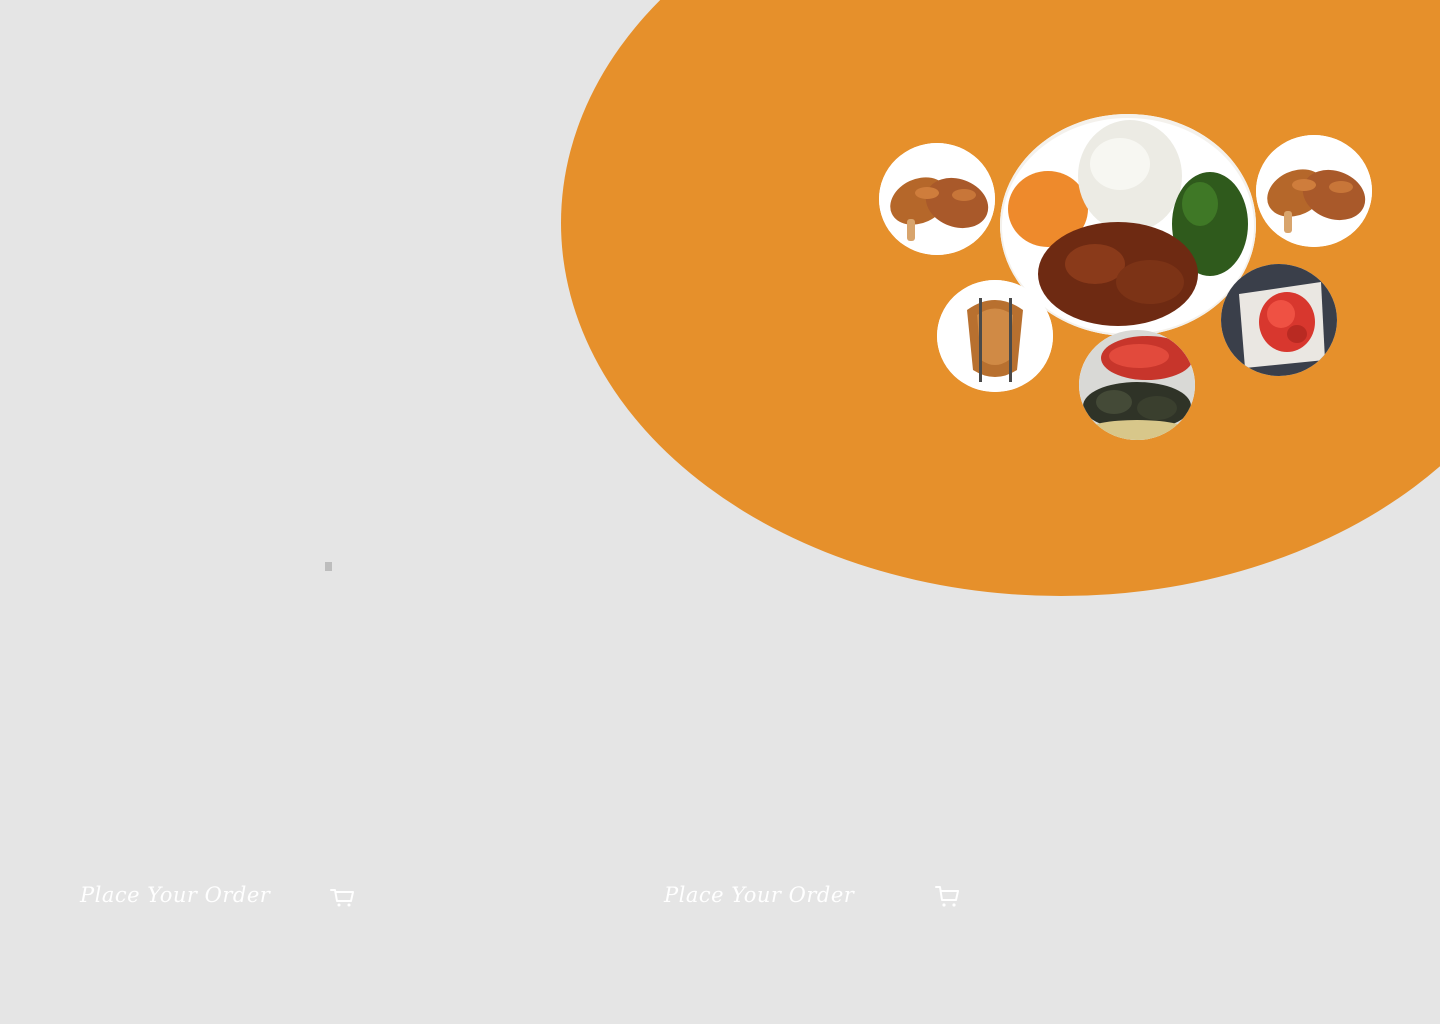  Describe the element at coordinates (1137, 385) in the screenshot. I see `food-image-grilled-meat` at that location.